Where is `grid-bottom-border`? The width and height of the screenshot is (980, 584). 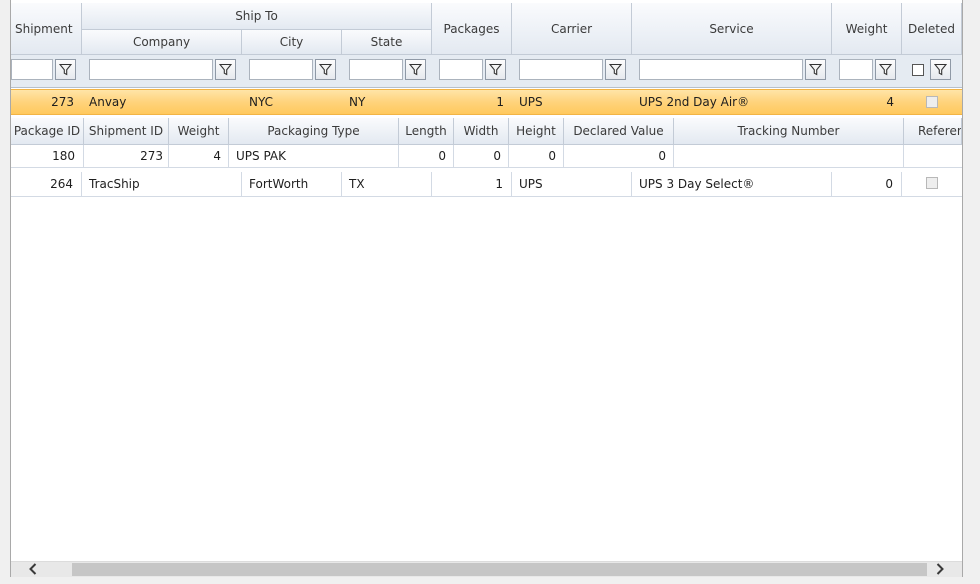
grid-bottom-border is located at coordinates (490, 580).